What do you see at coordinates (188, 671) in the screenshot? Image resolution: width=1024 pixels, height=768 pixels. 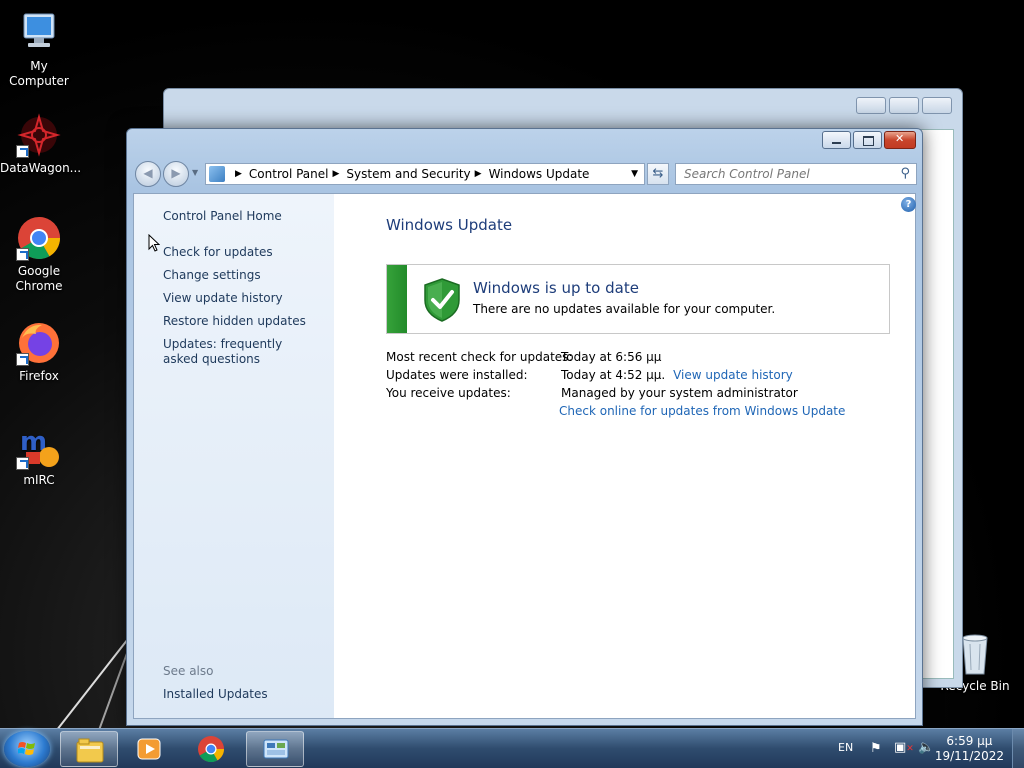 I see `see-also-heading: See also` at bounding box center [188, 671].